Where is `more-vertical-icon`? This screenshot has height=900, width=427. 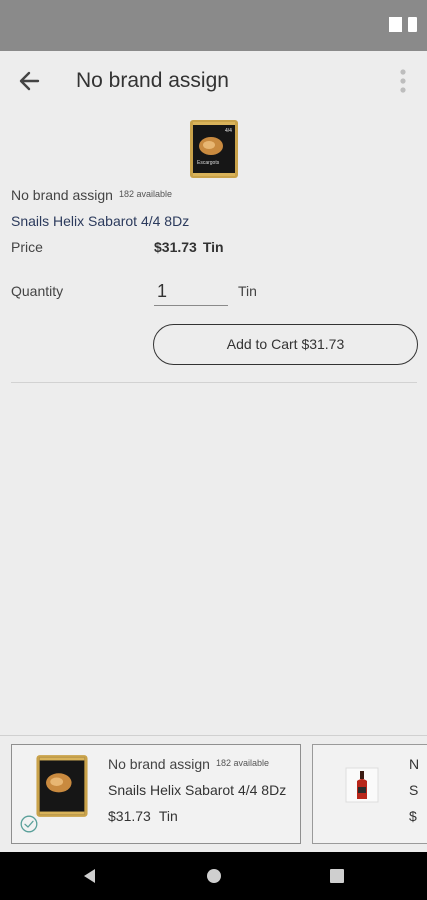 more-vertical-icon is located at coordinates (403, 81).